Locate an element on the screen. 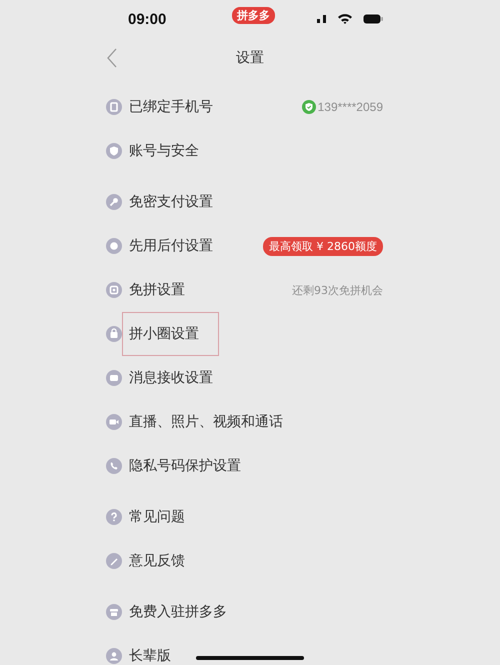 Image resolution: width=500 pixels, height=665 pixels. phone-number: 139****2059 is located at coordinates (350, 107).